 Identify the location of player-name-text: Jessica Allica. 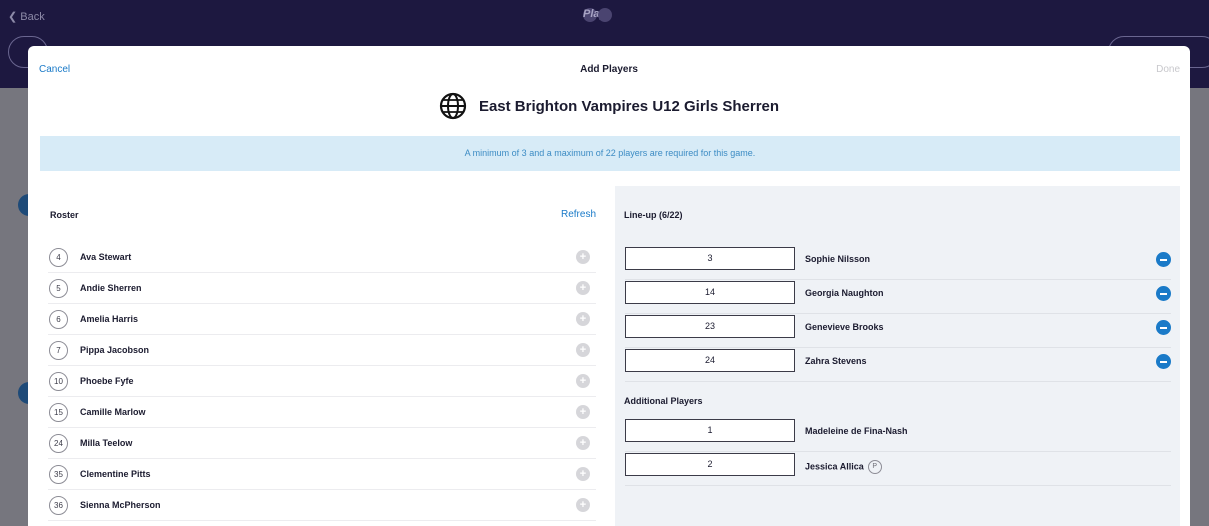
(834, 466).